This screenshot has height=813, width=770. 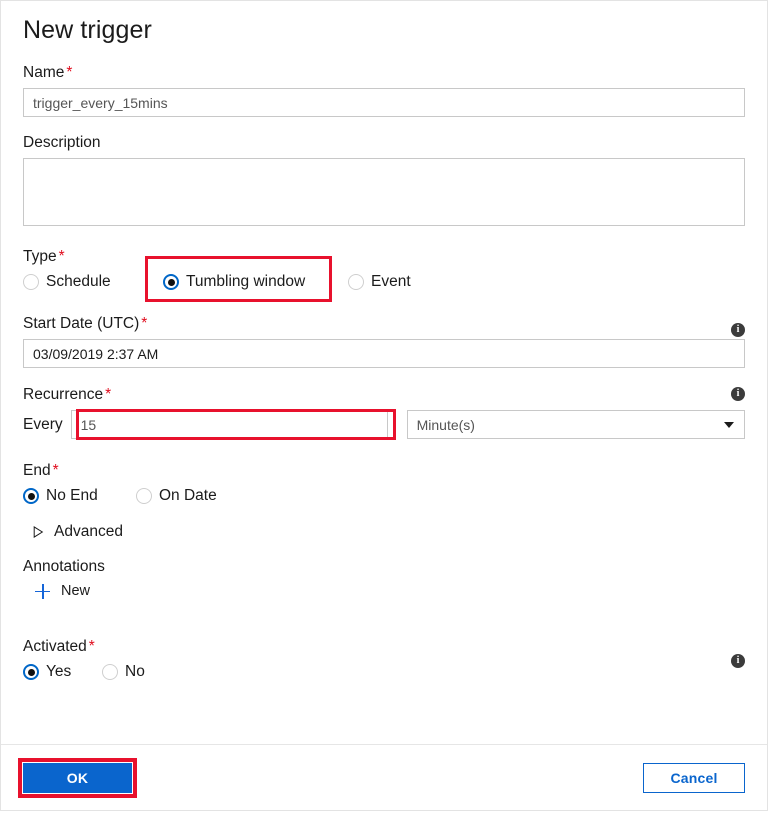 I want to click on radio-end-on-date: On Date, so click(x=176, y=496).